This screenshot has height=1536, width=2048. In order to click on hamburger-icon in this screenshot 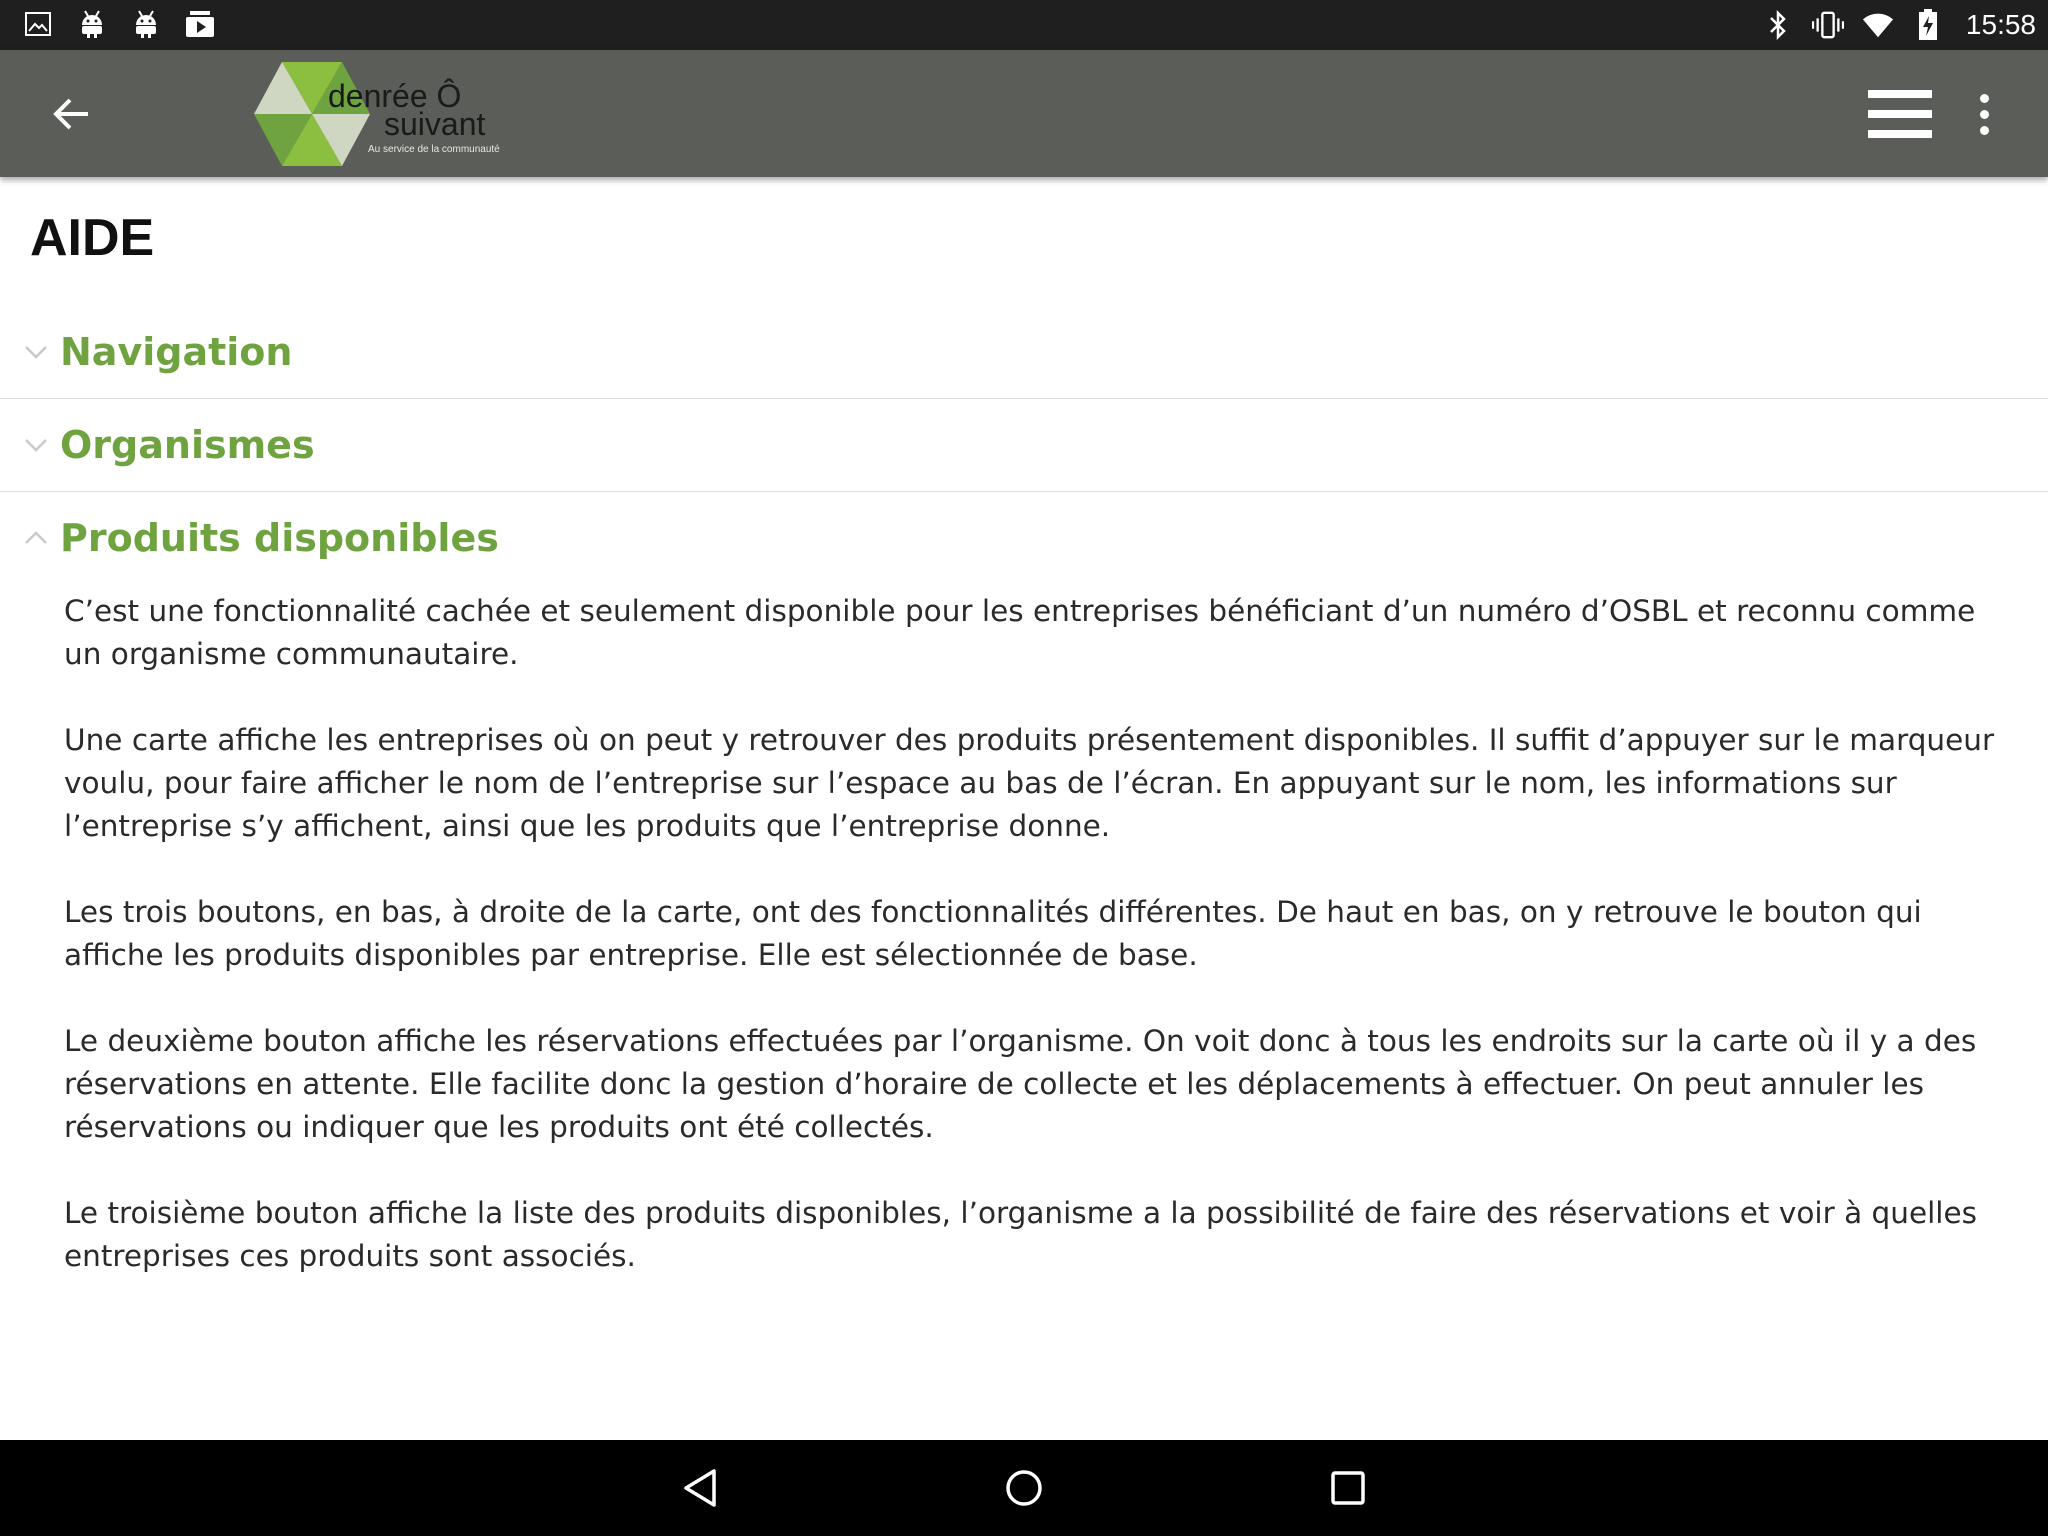, I will do `click(1900, 94)`.